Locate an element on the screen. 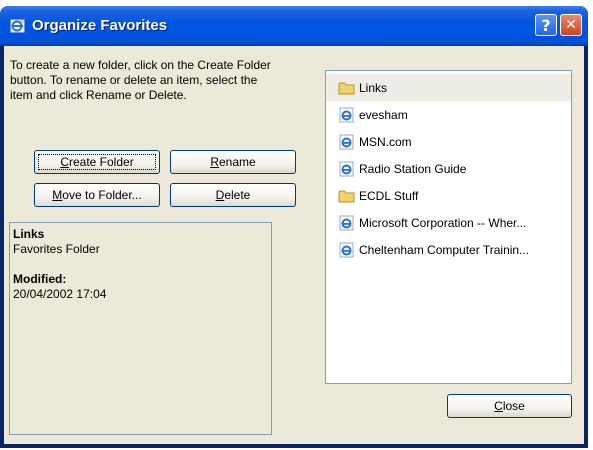 This screenshot has height=450, width=593. favorites-list-item: ECDL Stuff is located at coordinates (448, 195).